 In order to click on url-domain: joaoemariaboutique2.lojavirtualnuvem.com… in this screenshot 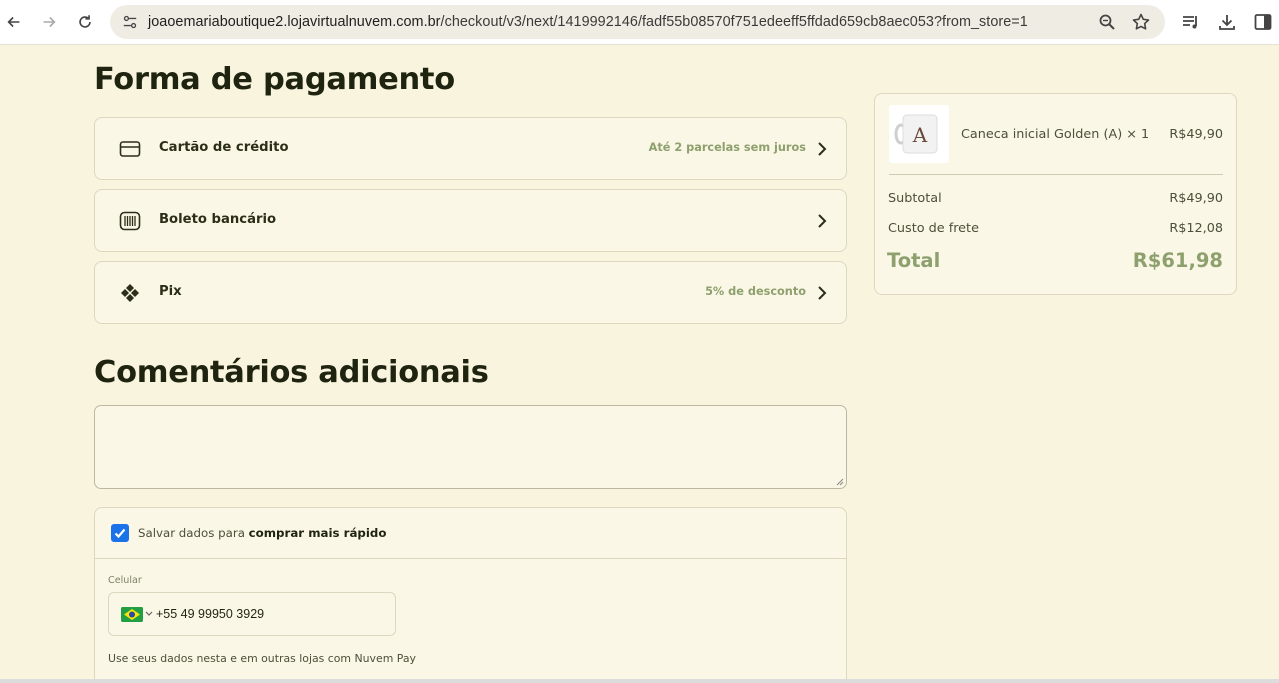, I will do `click(294, 22)`.